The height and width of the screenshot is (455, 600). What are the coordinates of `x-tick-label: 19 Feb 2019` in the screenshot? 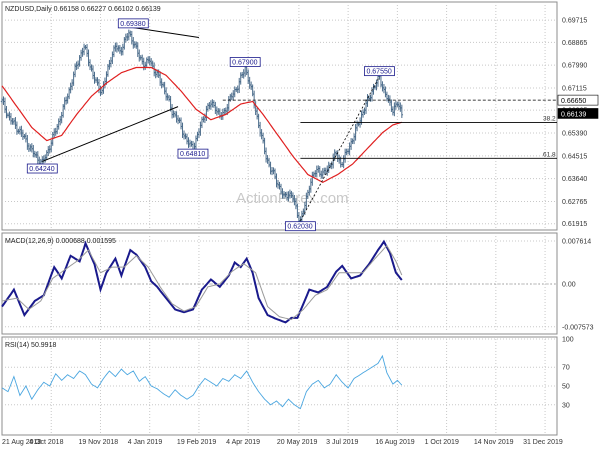 It's located at (196, 442).